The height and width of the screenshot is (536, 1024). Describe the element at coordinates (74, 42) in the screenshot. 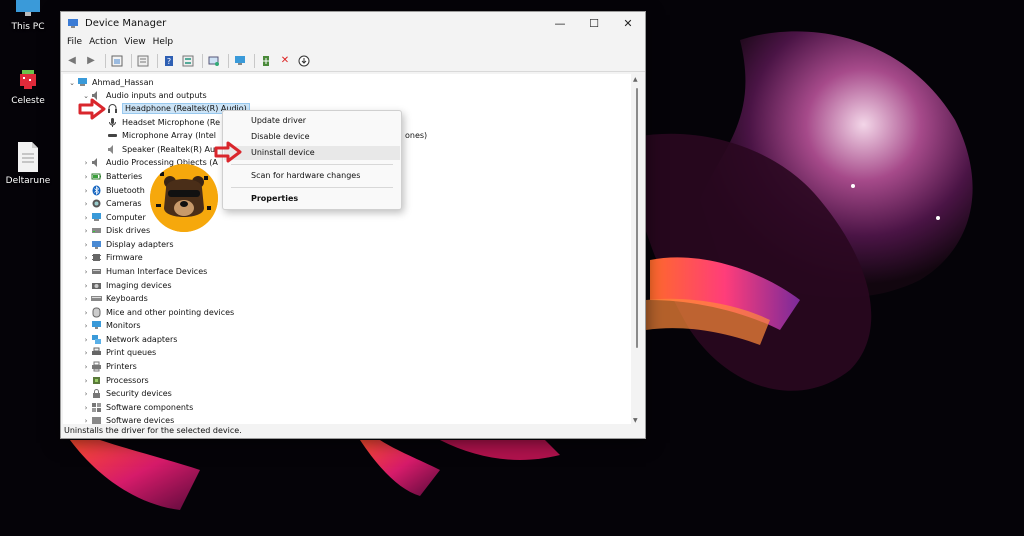

I see `menu-file: File` at that location.